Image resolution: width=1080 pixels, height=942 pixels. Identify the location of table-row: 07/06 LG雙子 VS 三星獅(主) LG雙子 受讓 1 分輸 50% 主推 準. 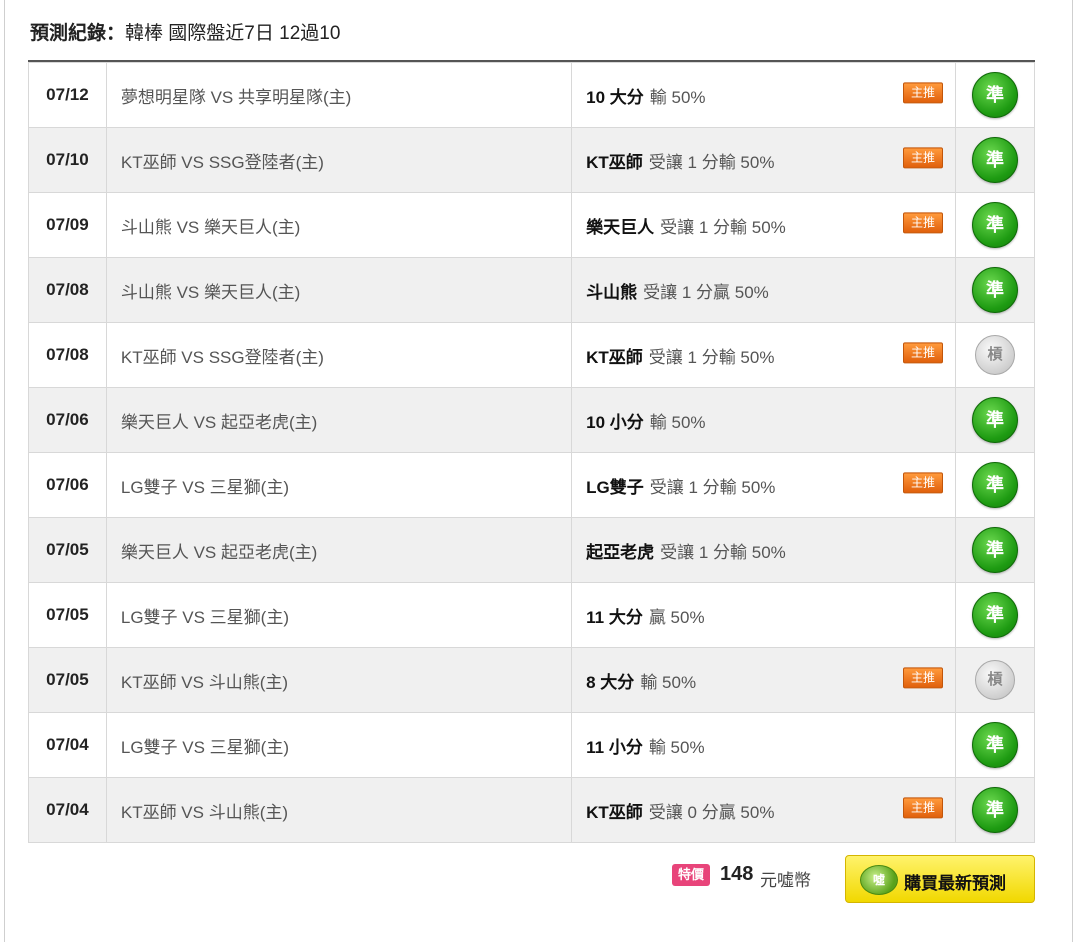
(531, 485).